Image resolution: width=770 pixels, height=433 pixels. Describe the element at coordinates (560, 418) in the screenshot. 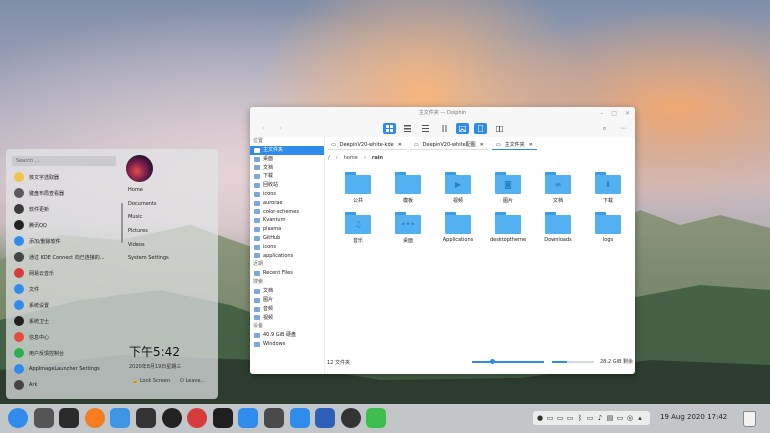

I see `display-icon: ▭` at that location.